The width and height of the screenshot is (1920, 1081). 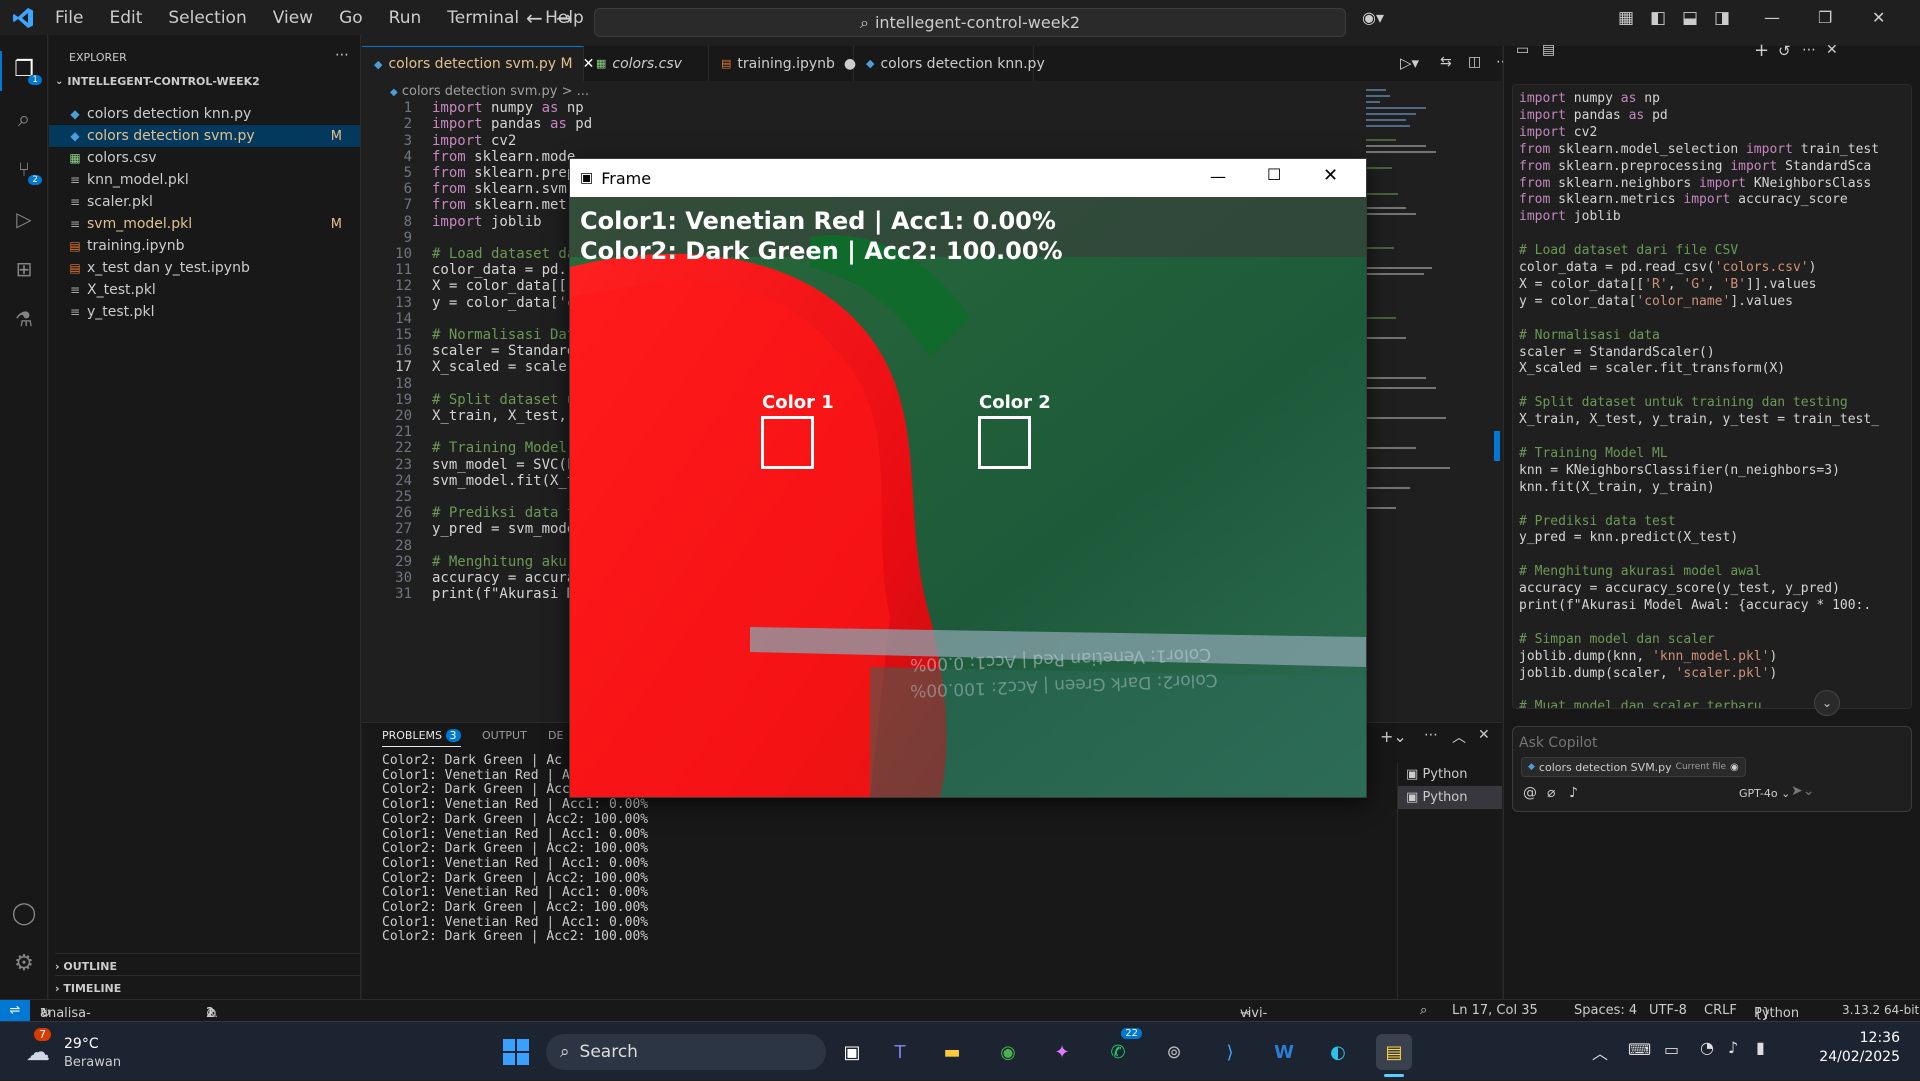 What do you see at coordinates (1274, 174) in the screenshot?
I see `maximize-icon: ☐` at bounding box center [1274, 174].